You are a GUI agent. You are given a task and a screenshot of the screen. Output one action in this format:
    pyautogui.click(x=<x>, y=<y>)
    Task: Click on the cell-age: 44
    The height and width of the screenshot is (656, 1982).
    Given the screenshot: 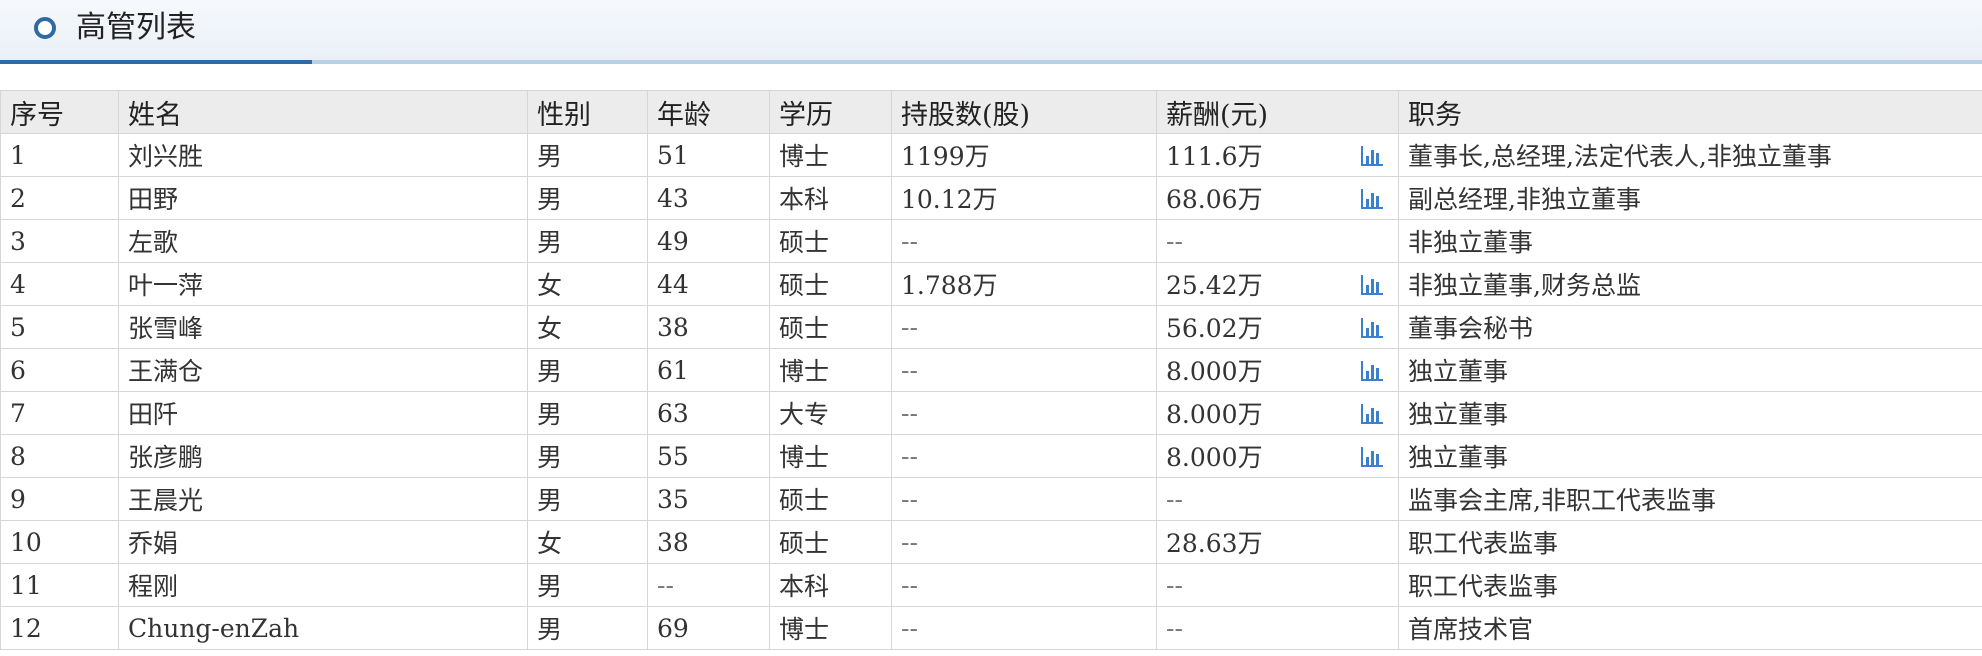 What is the action you would take?
    pyautogui.click(x=708, y=284)
    